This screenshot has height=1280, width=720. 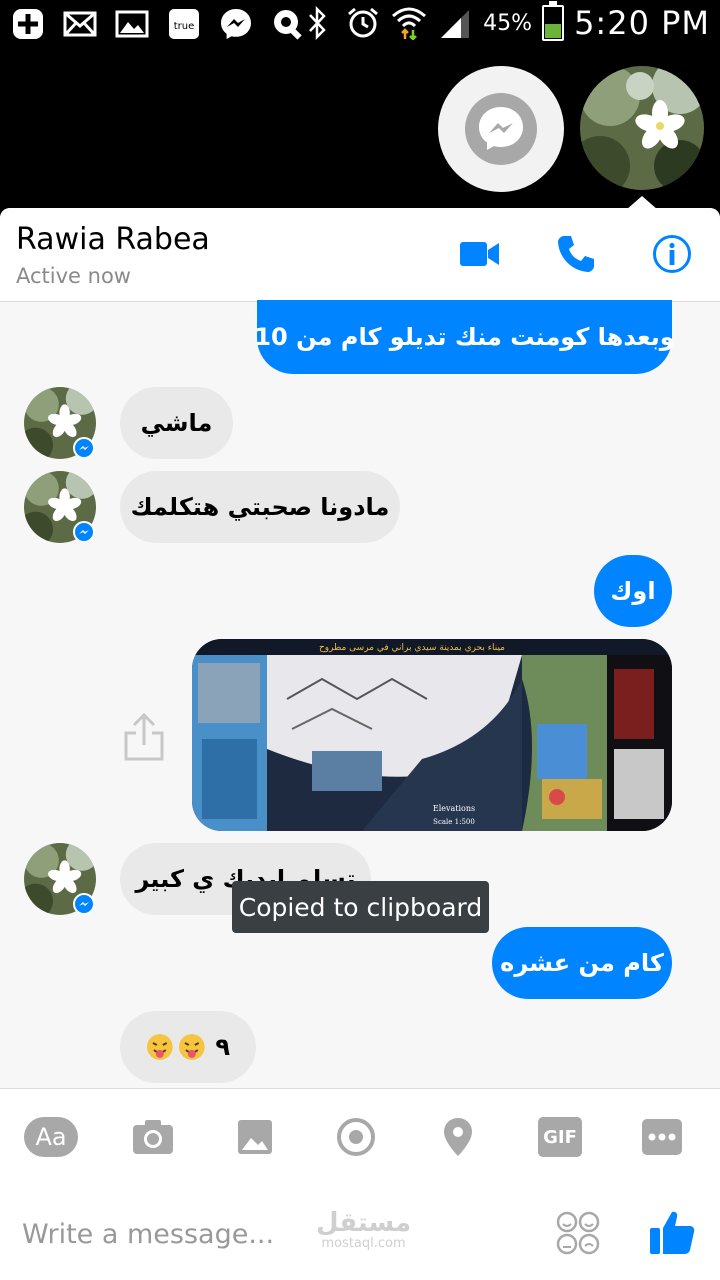 I want to click on conversation-info-button, so click(x=672, y=254).